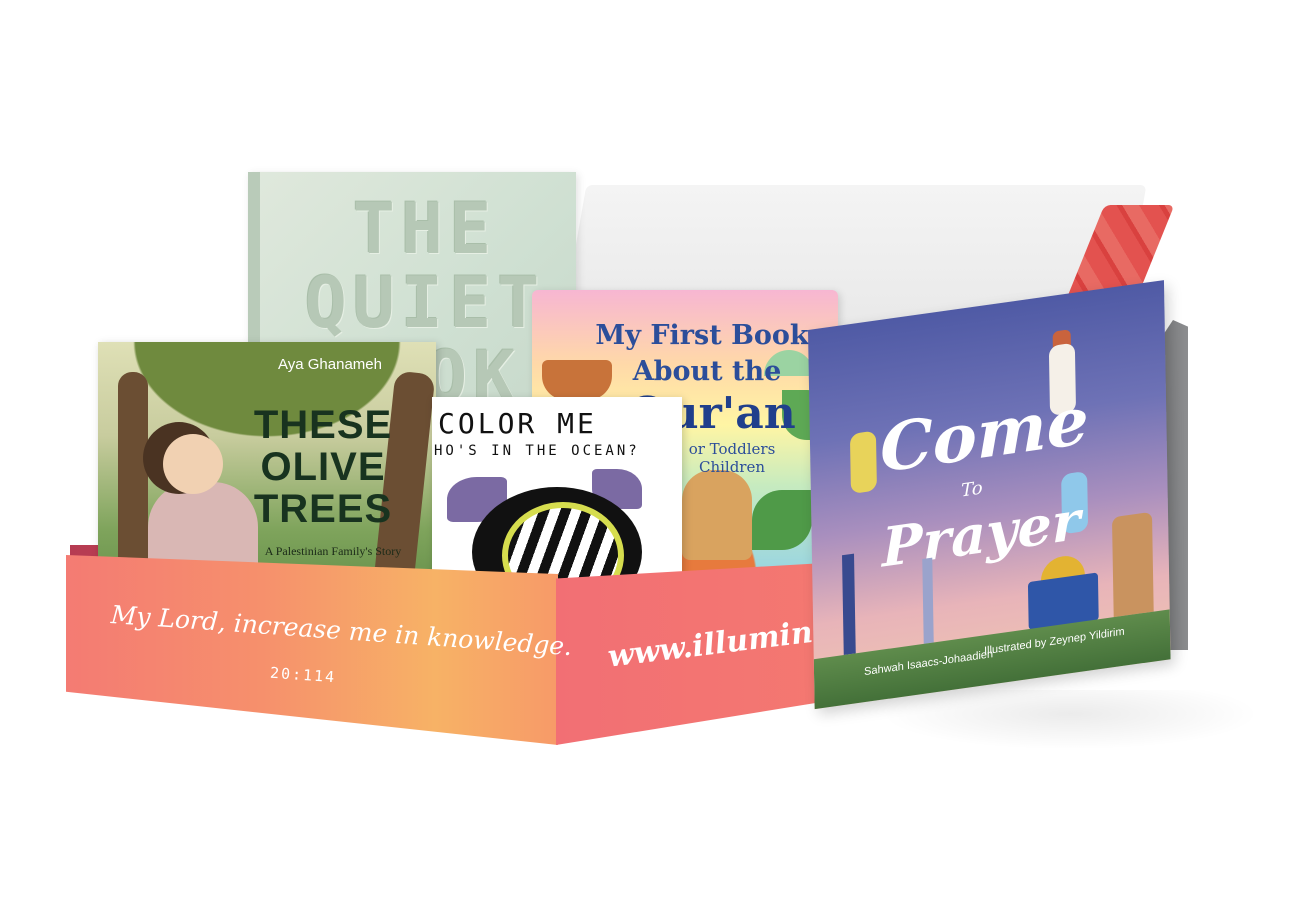  What do you see at coordinates (863, 462) in the screenshot?
I see `child-illustration` at bounding box center [863, 462].